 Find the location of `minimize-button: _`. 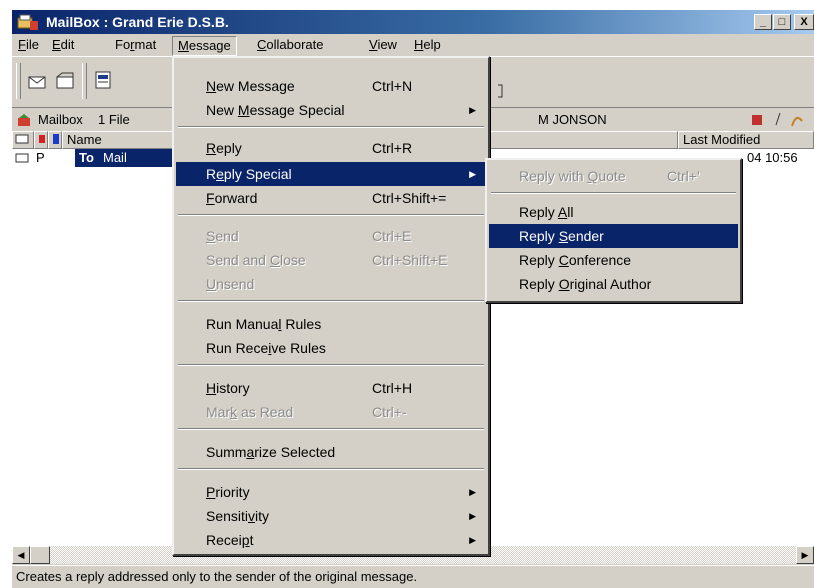

minimize-button: _ is located at coordinates (763, 22).